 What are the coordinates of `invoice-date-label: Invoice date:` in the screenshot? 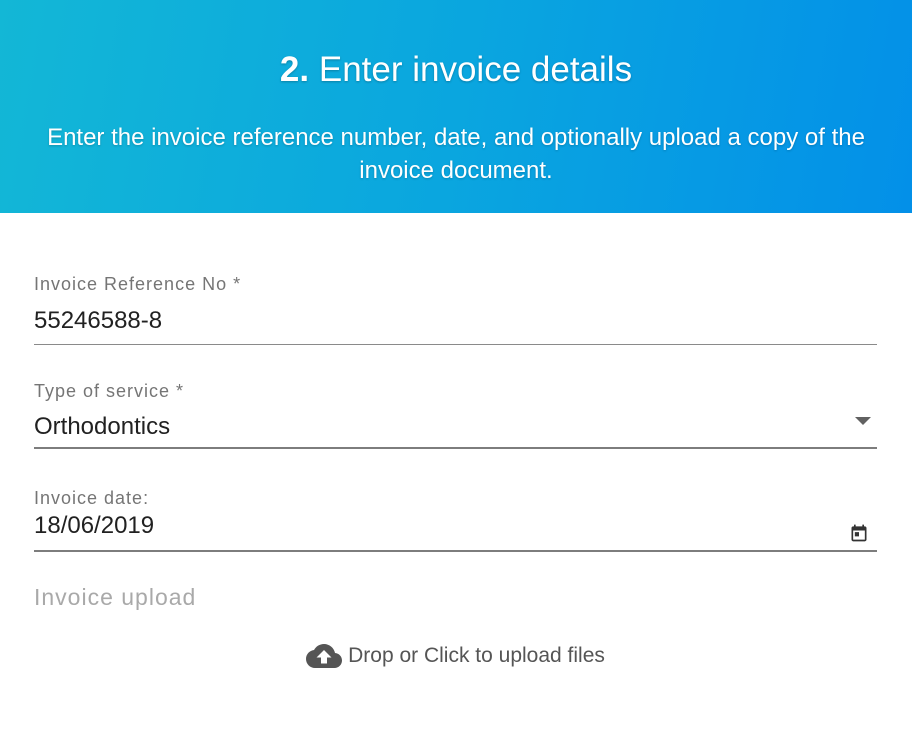 It's located at (92, 498).